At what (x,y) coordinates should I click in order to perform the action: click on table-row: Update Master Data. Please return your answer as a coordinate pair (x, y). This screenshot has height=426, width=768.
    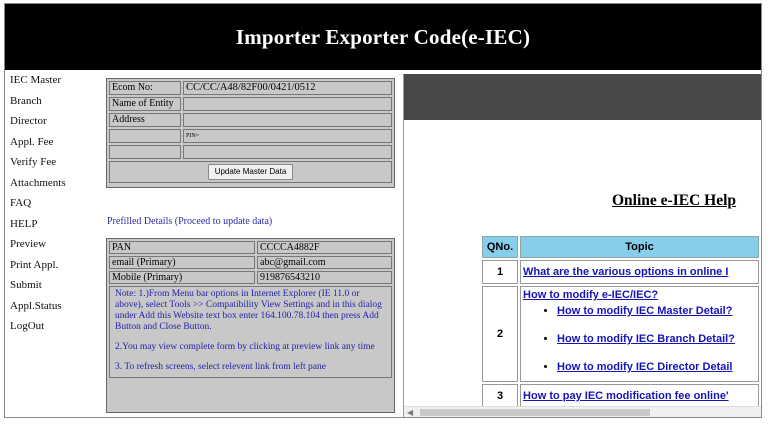
    Looking at the image, I should click on (250, 172).